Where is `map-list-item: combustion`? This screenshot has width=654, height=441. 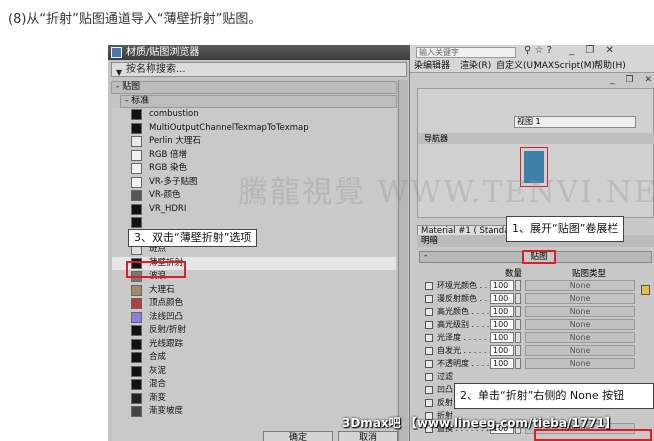 map-list-item: combustion is located at coordinates (254, 115).